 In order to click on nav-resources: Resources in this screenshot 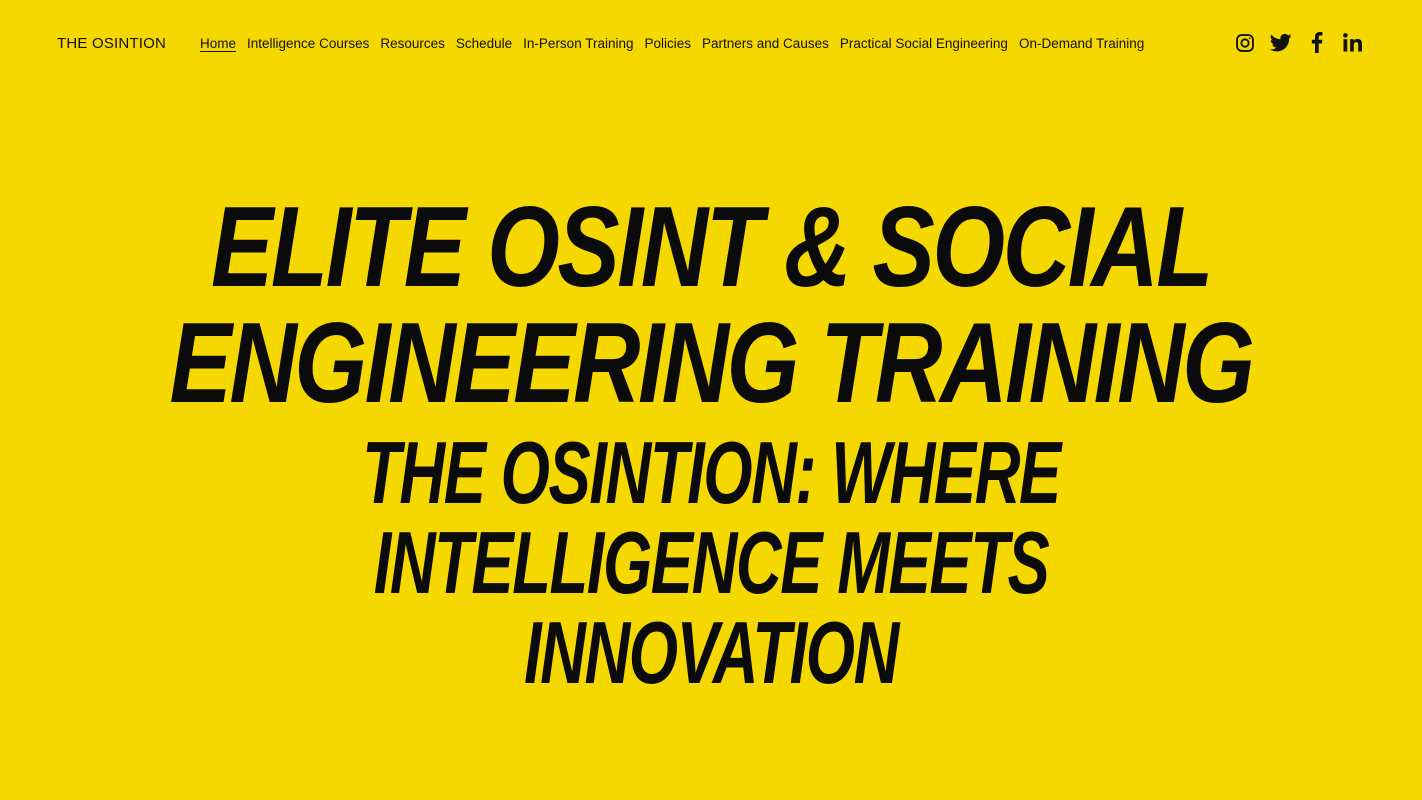, I will do `click(412, 44)`.